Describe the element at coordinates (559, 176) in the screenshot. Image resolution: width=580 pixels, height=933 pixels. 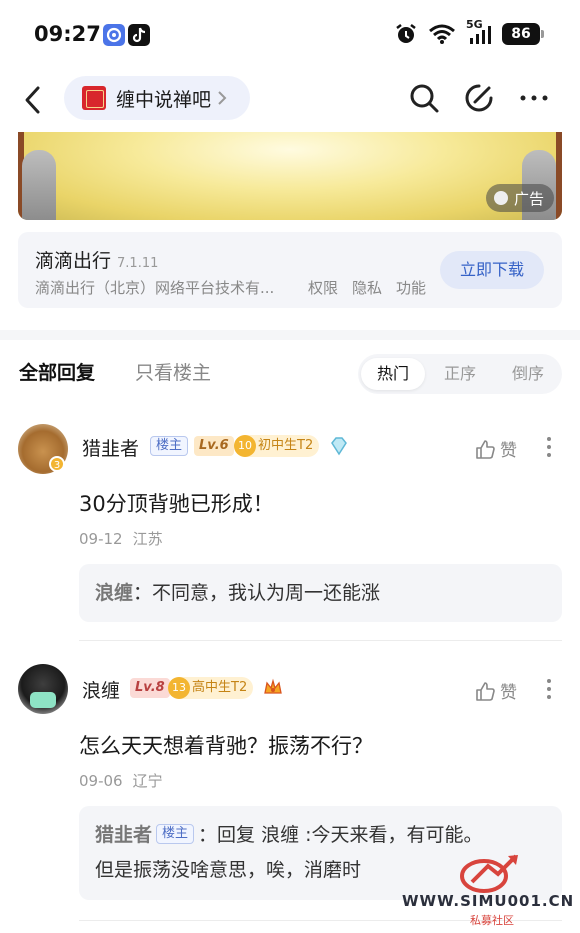
I see `ad-banner-frame-right` at that location.